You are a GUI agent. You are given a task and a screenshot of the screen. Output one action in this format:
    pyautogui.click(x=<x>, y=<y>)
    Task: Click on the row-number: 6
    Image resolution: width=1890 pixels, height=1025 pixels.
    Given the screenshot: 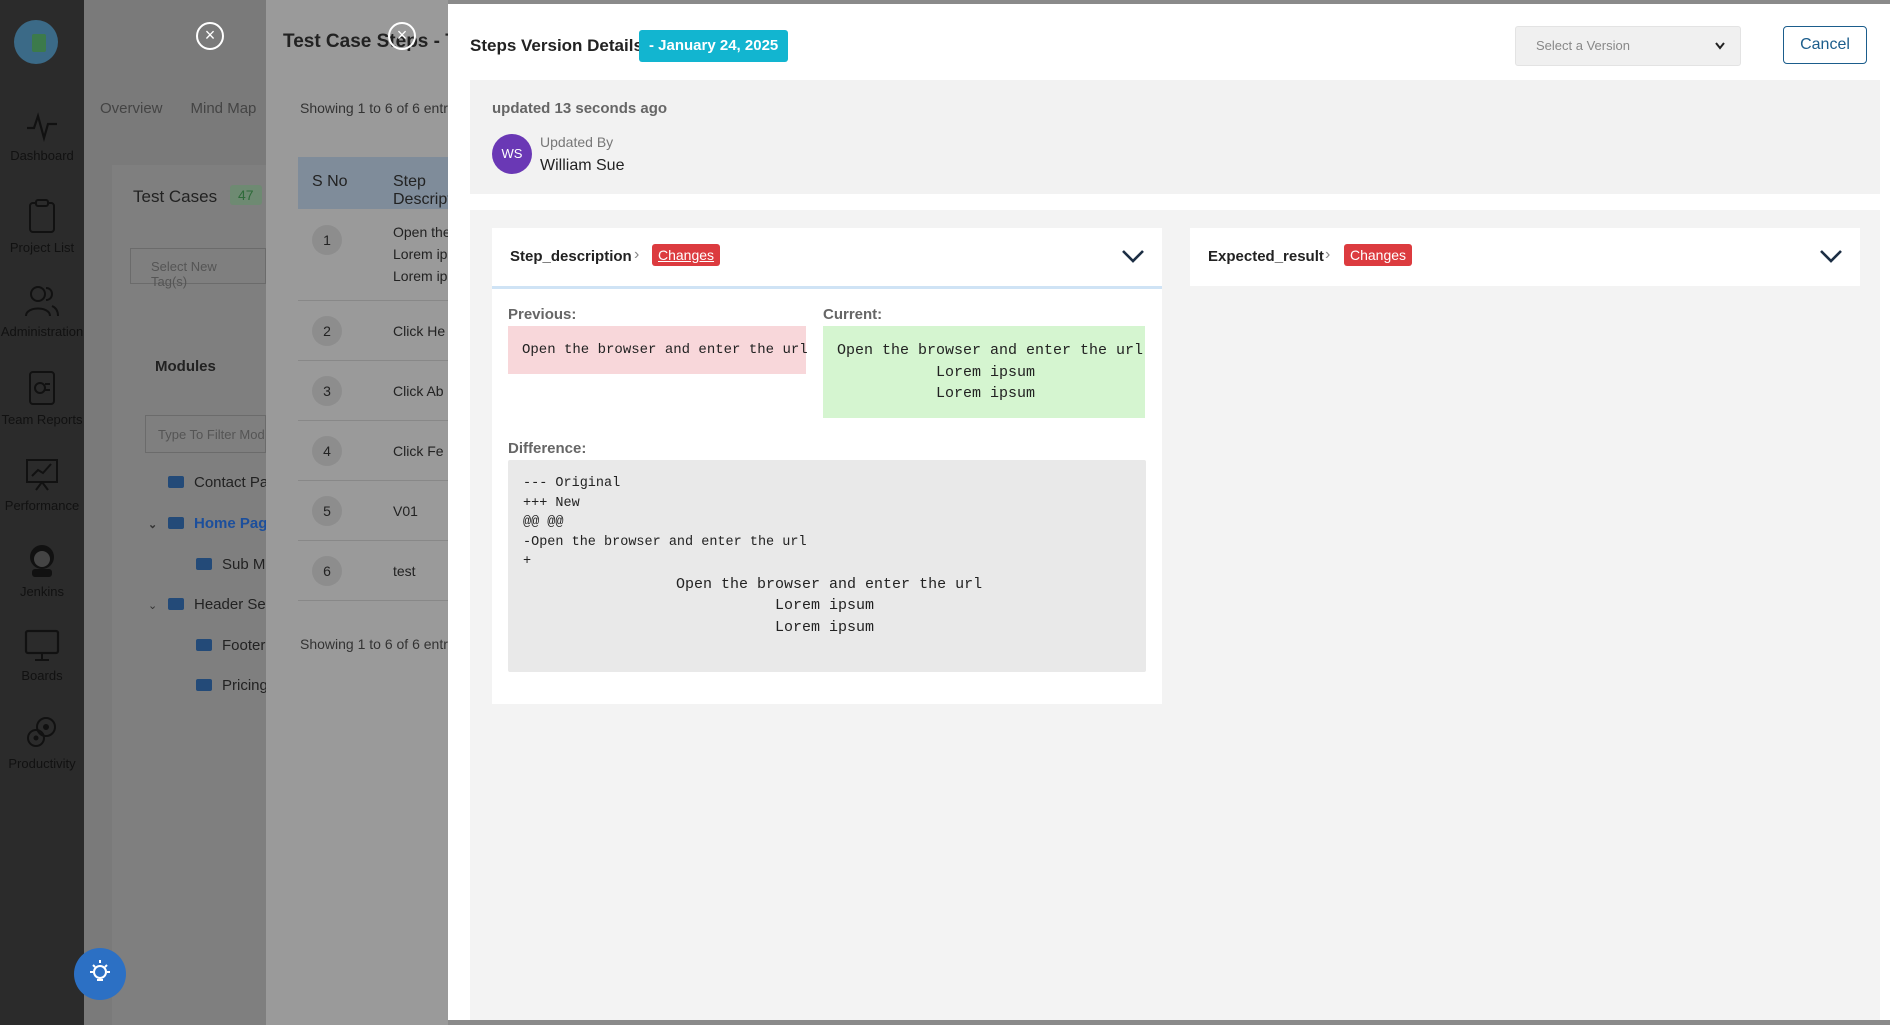 What is the action you would take?
    pyautogui.click(x=327, y=571)
    